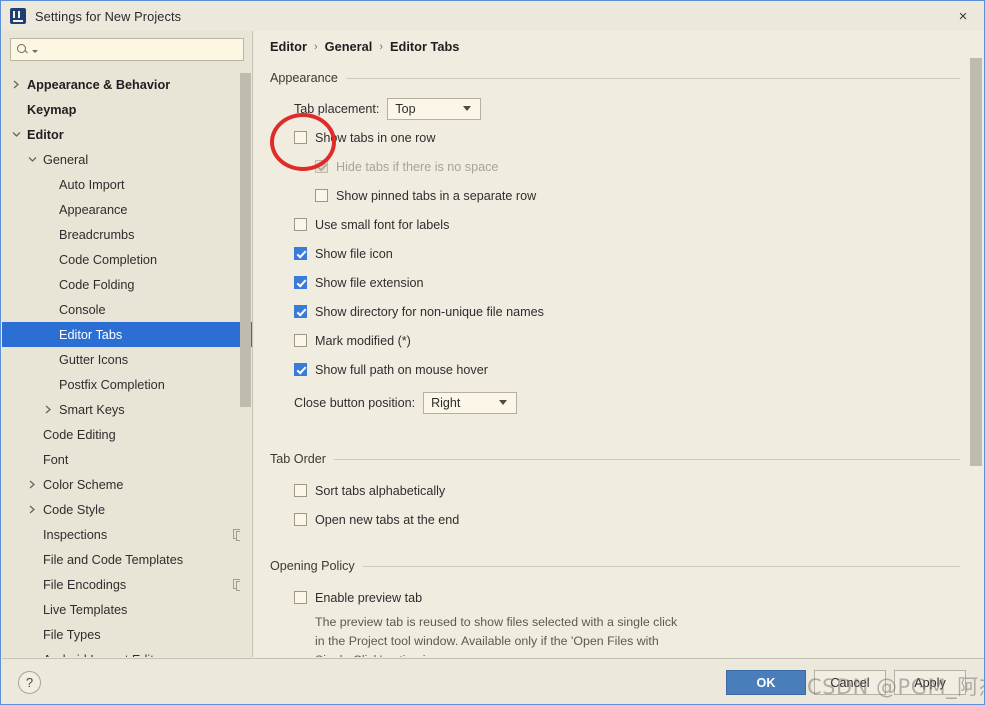 Image resolution: width=985 pixels, height=705 pixels. I want to click on close-icon: ×, so click(963, 16).